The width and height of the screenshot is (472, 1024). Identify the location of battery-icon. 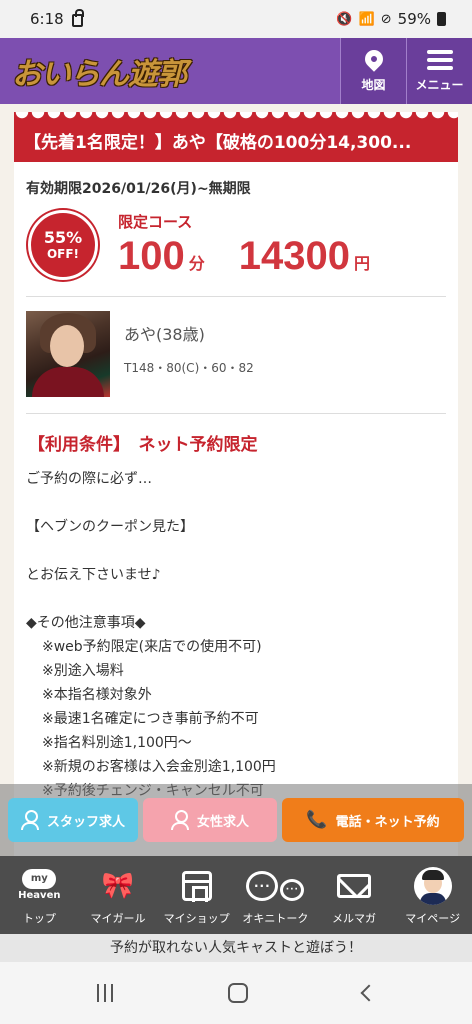
(441, 19).